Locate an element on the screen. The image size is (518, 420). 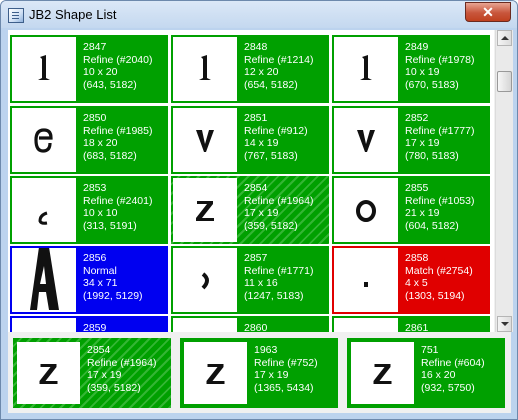
shape-info: 2850 Refine (#1985) 18 x 20 (683, 5182) is located at coordinates (117, 137).